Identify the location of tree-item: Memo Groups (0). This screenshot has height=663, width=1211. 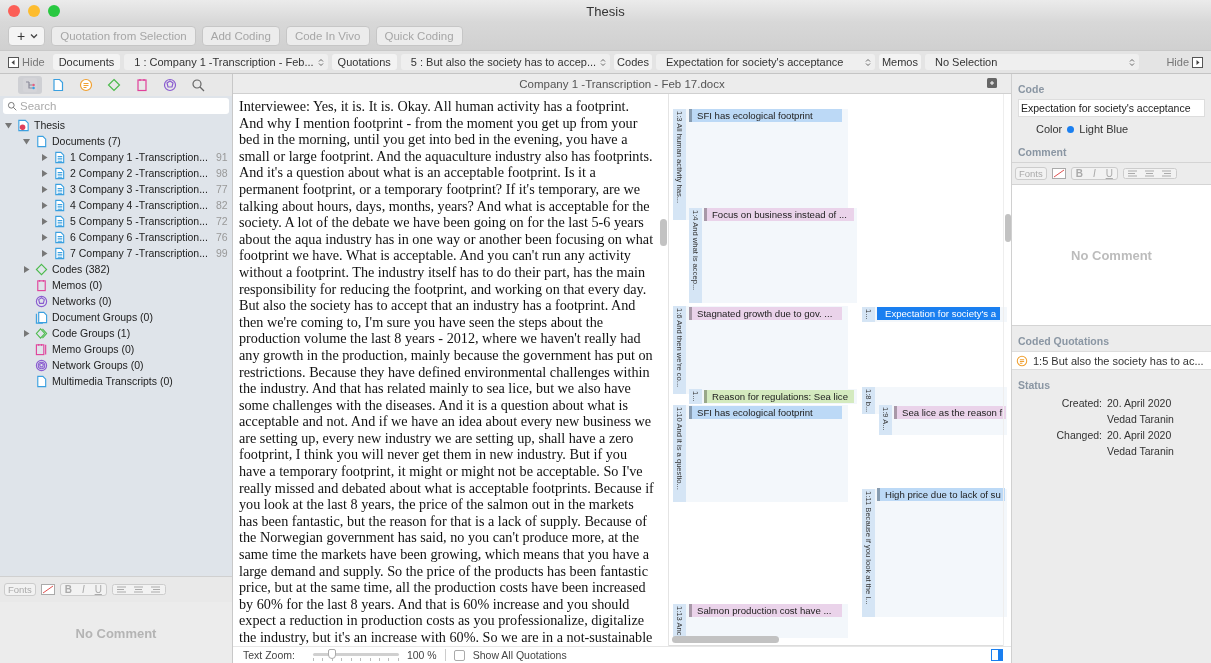
(93, 349).